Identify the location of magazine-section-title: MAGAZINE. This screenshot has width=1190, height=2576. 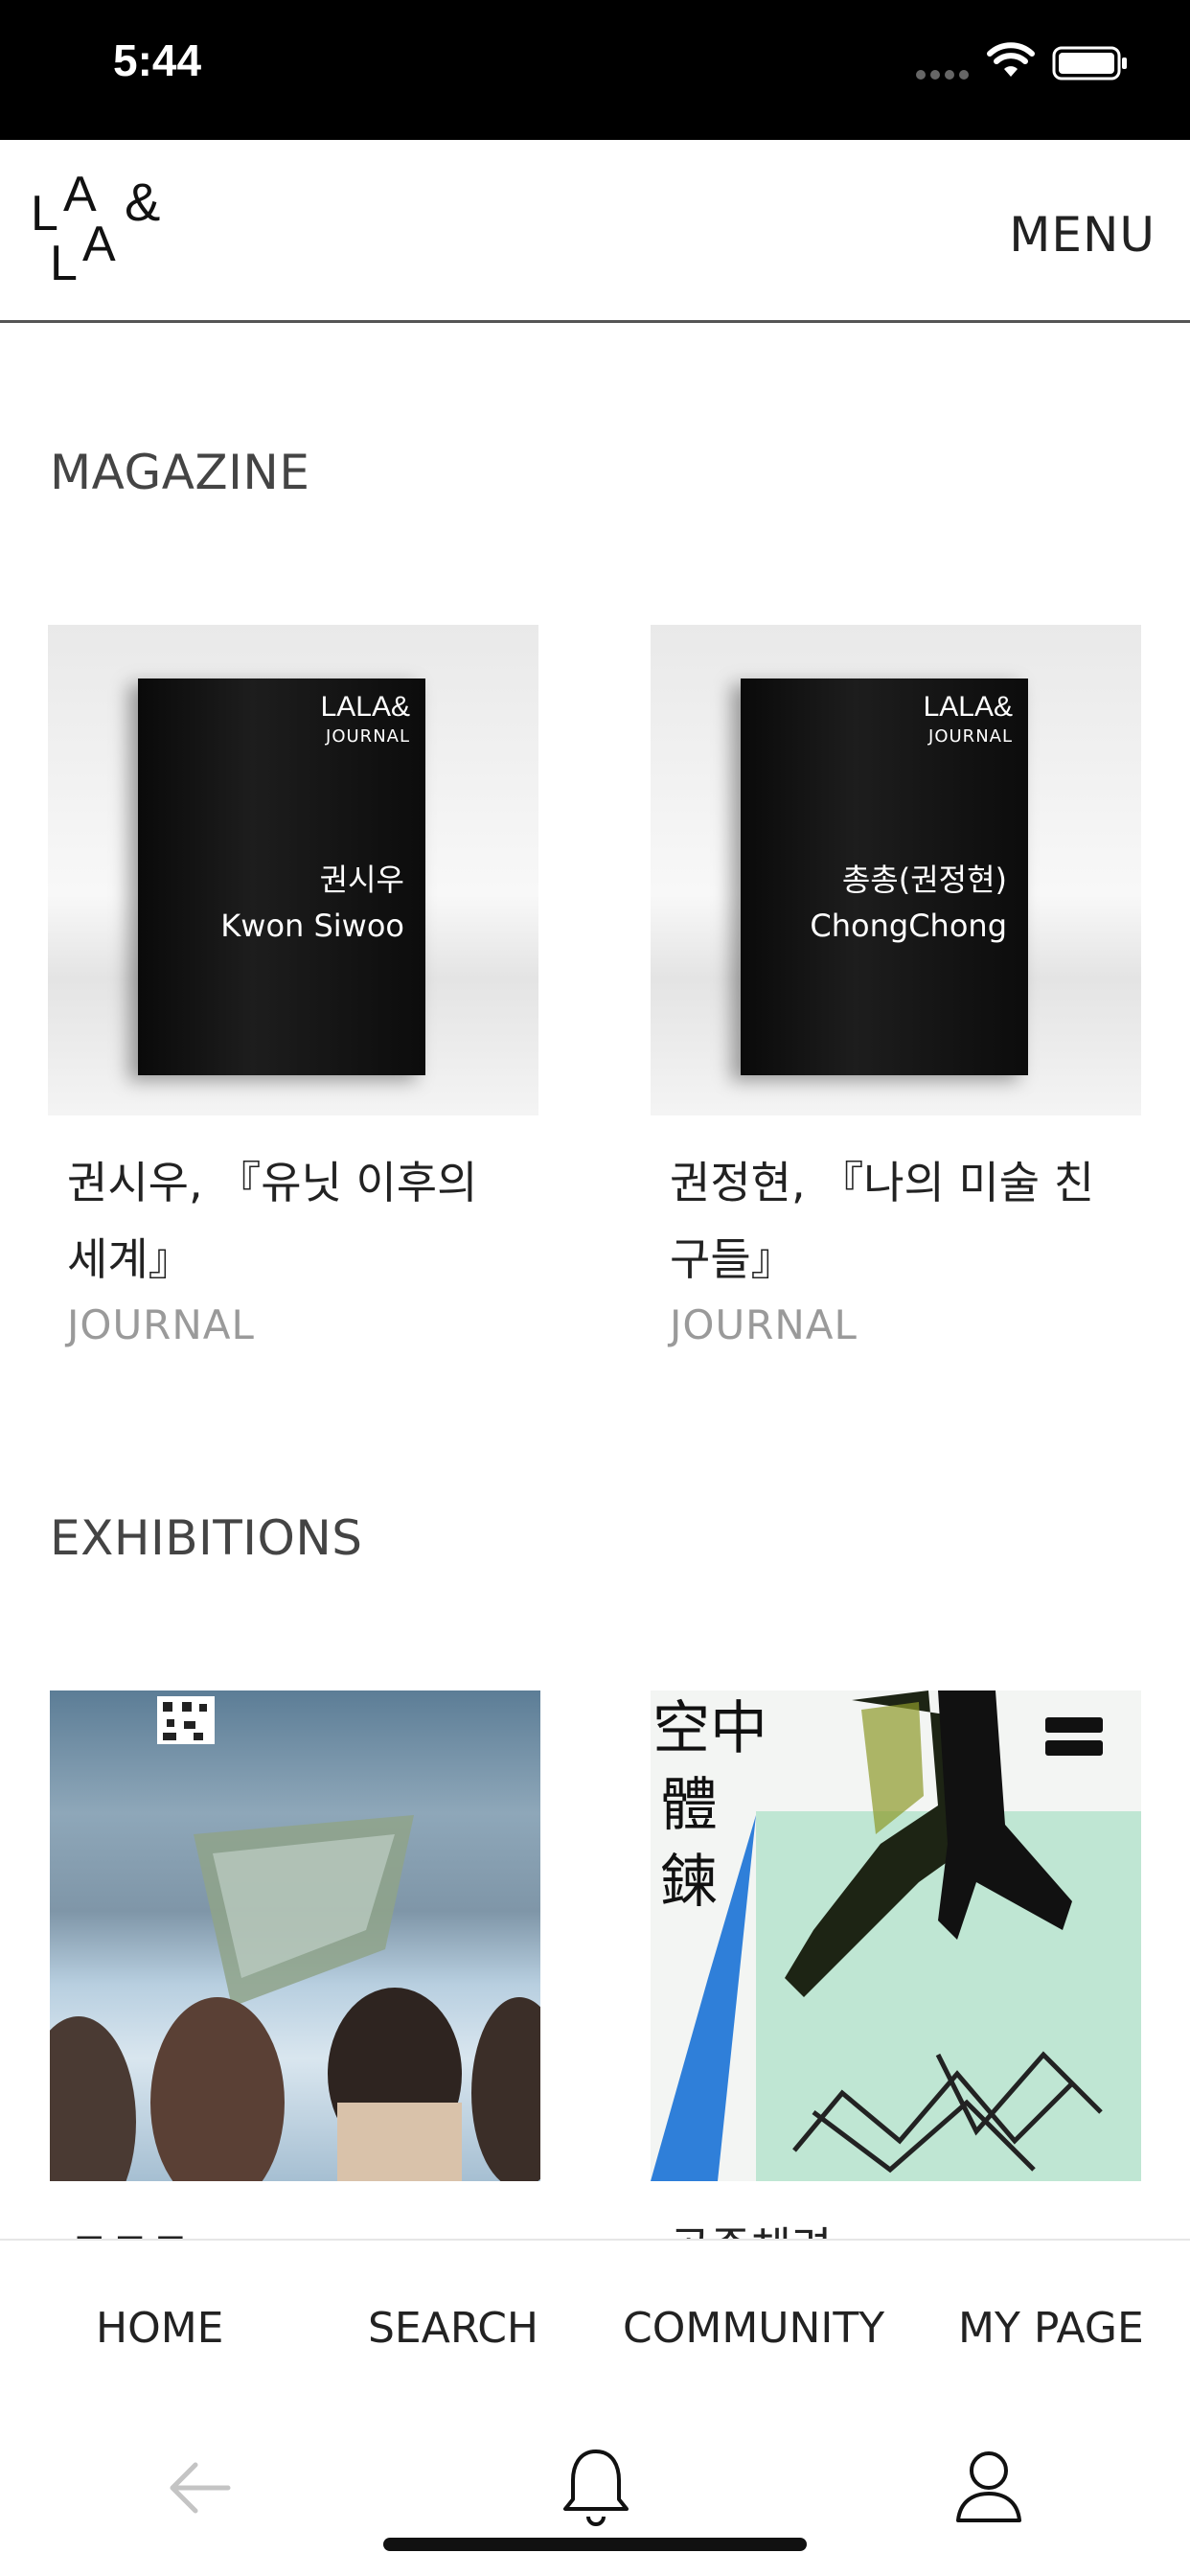
(180, 472).